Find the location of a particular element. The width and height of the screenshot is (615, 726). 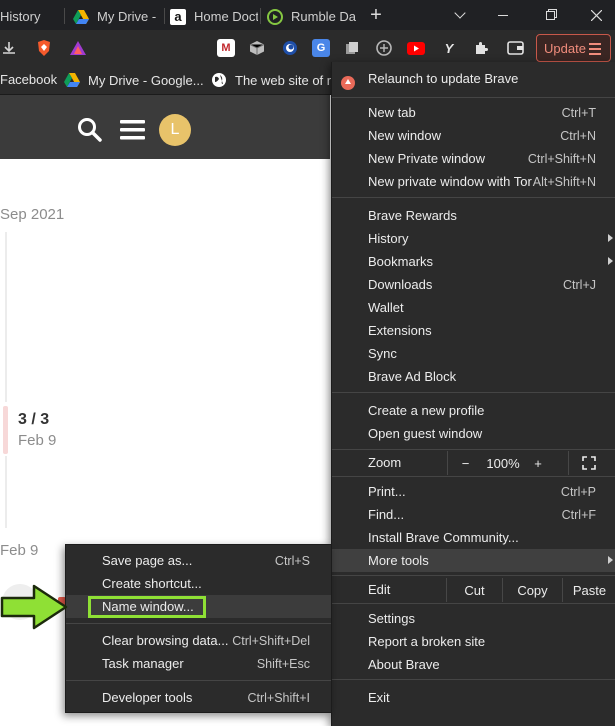

menu-item-relaunch: Relaunch to update Brave is located at coordinates (473, 78).